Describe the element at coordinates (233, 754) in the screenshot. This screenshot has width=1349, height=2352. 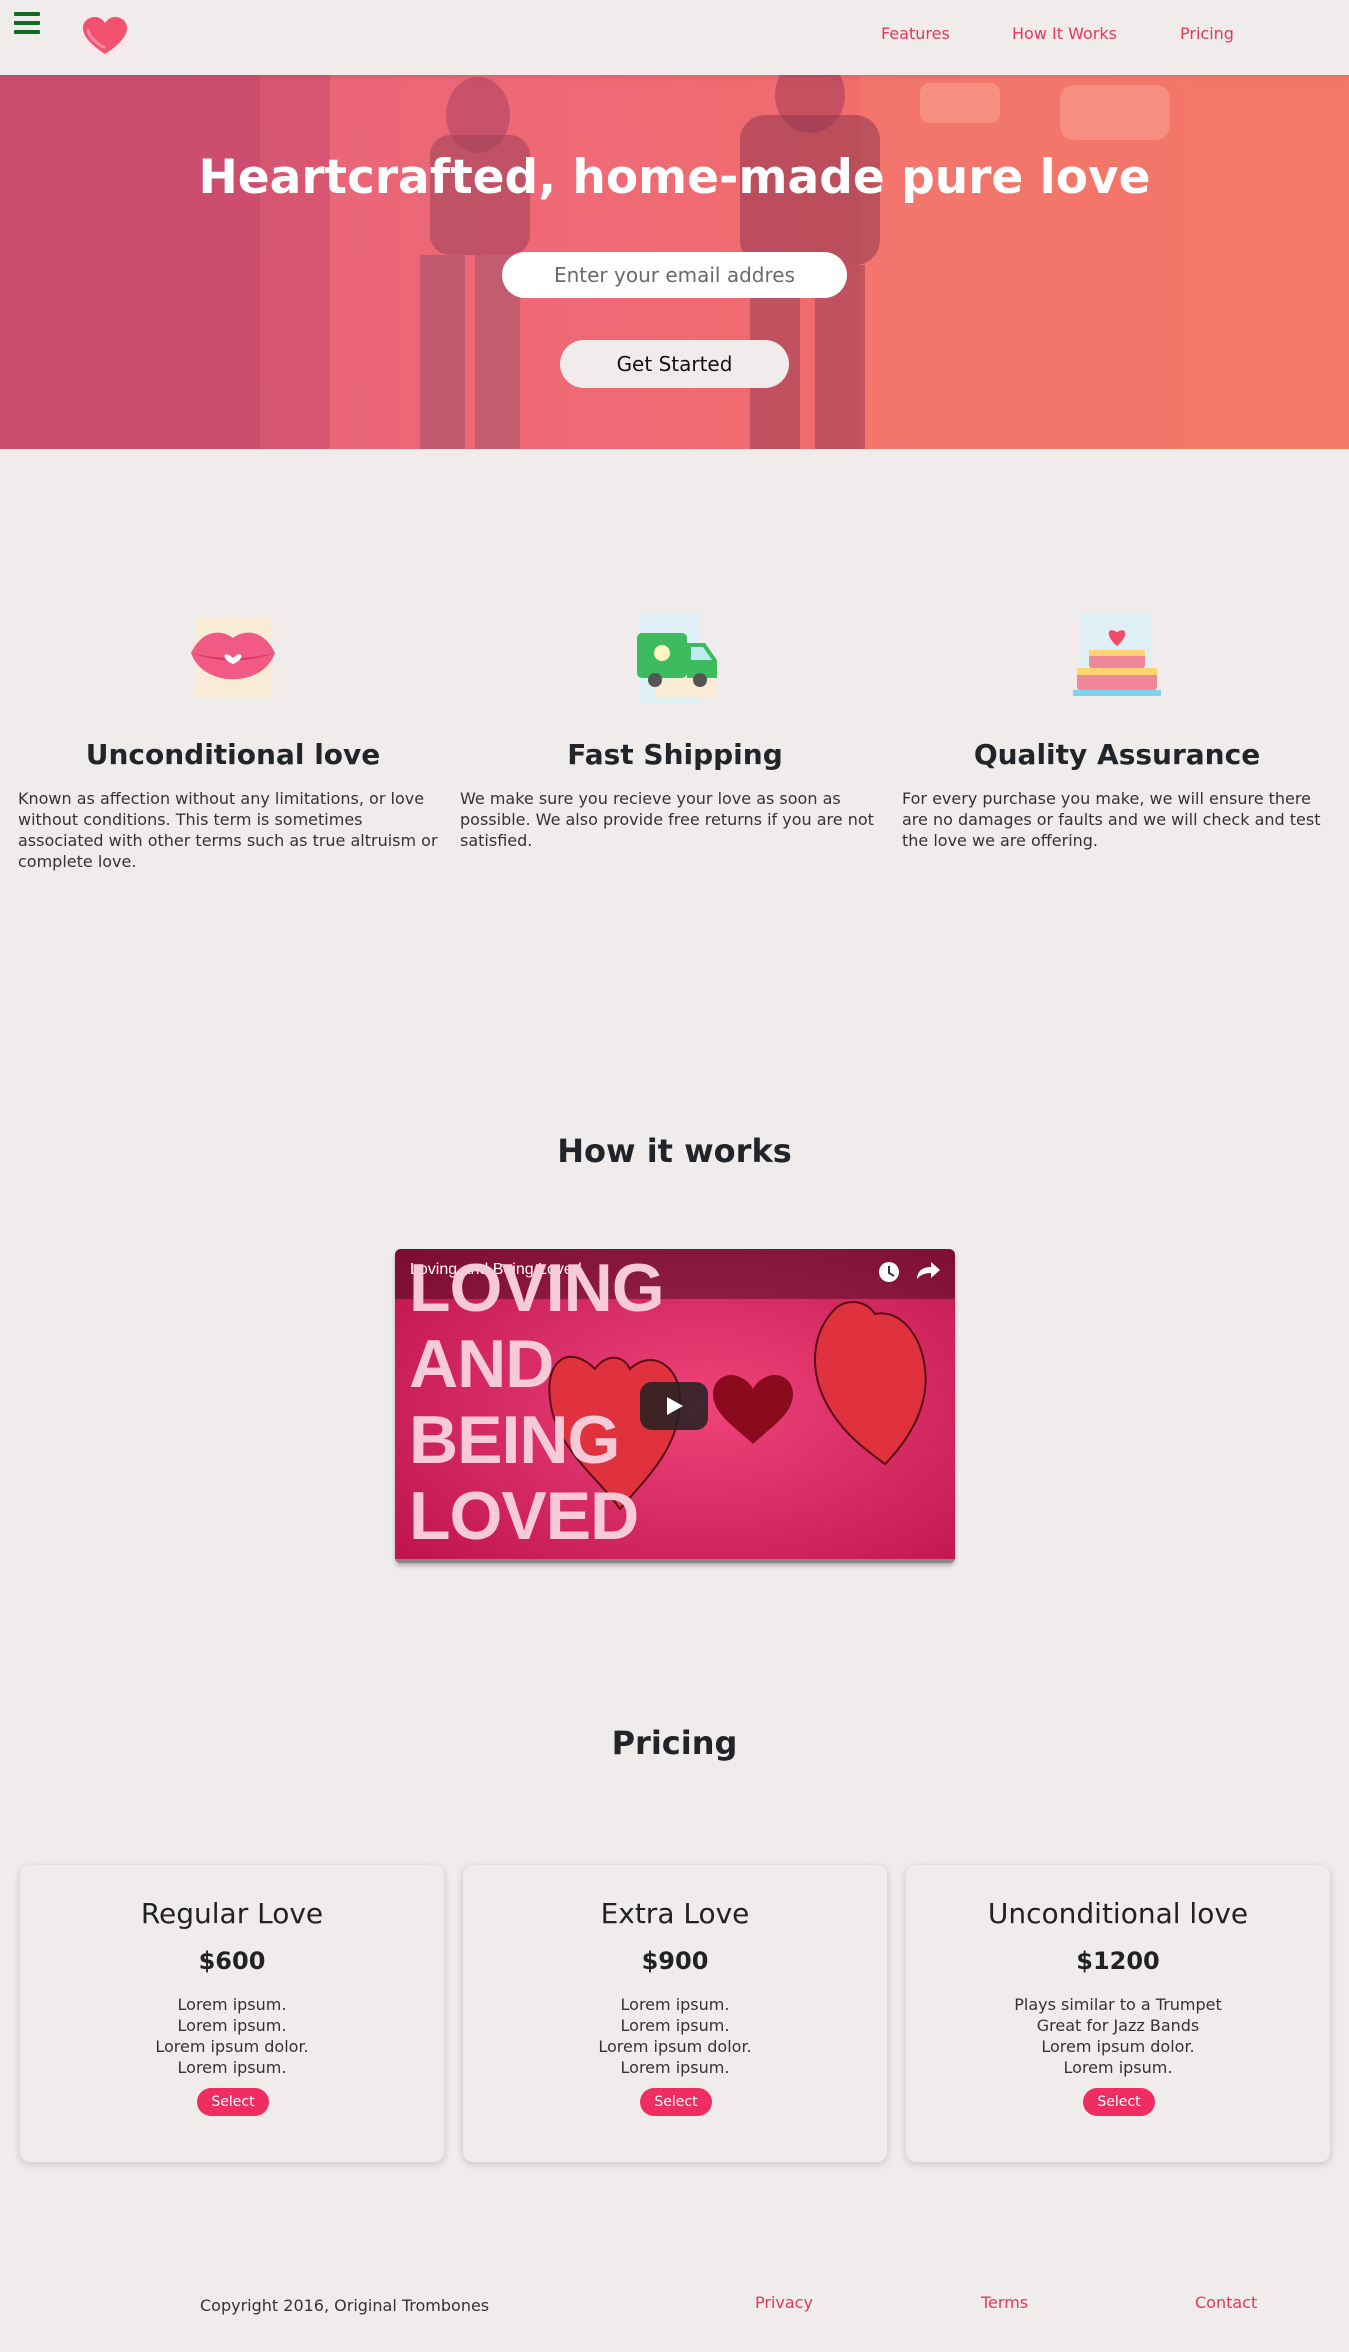
I see `feature-title: Unconditional love` at that location.